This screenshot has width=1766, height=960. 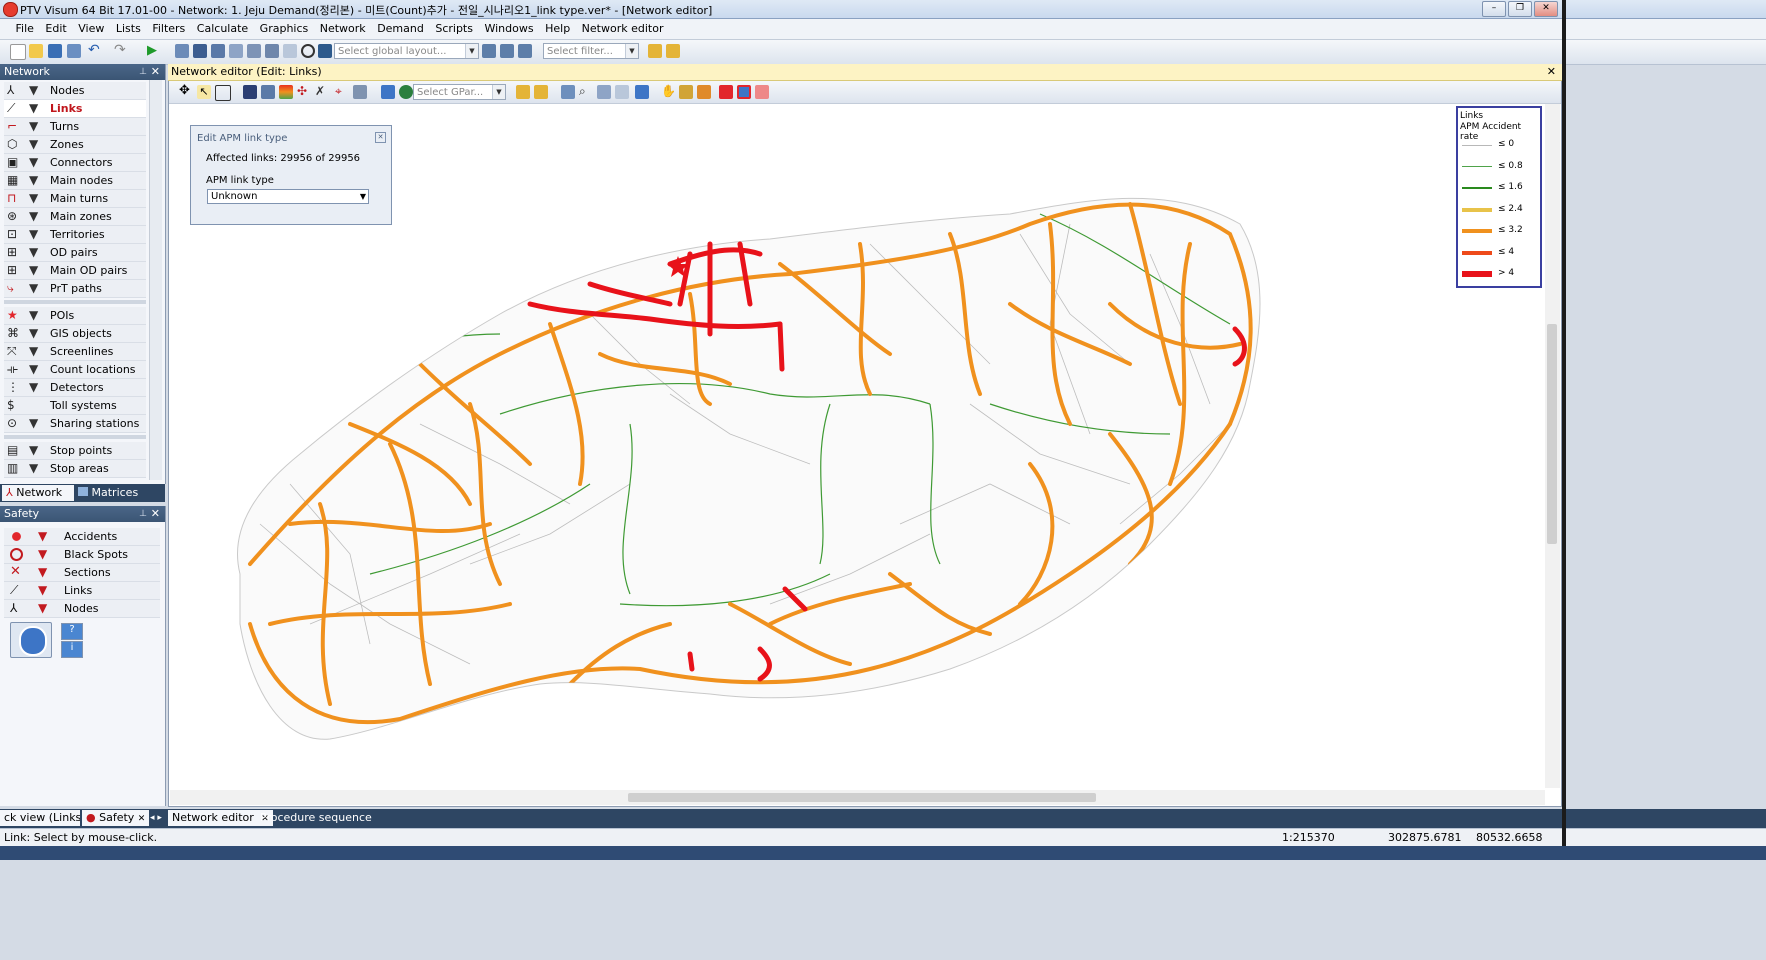 I want to click on sidebar-item-screenlines: ⤧ ▼ Screenlines, so click(x=75, y=352).